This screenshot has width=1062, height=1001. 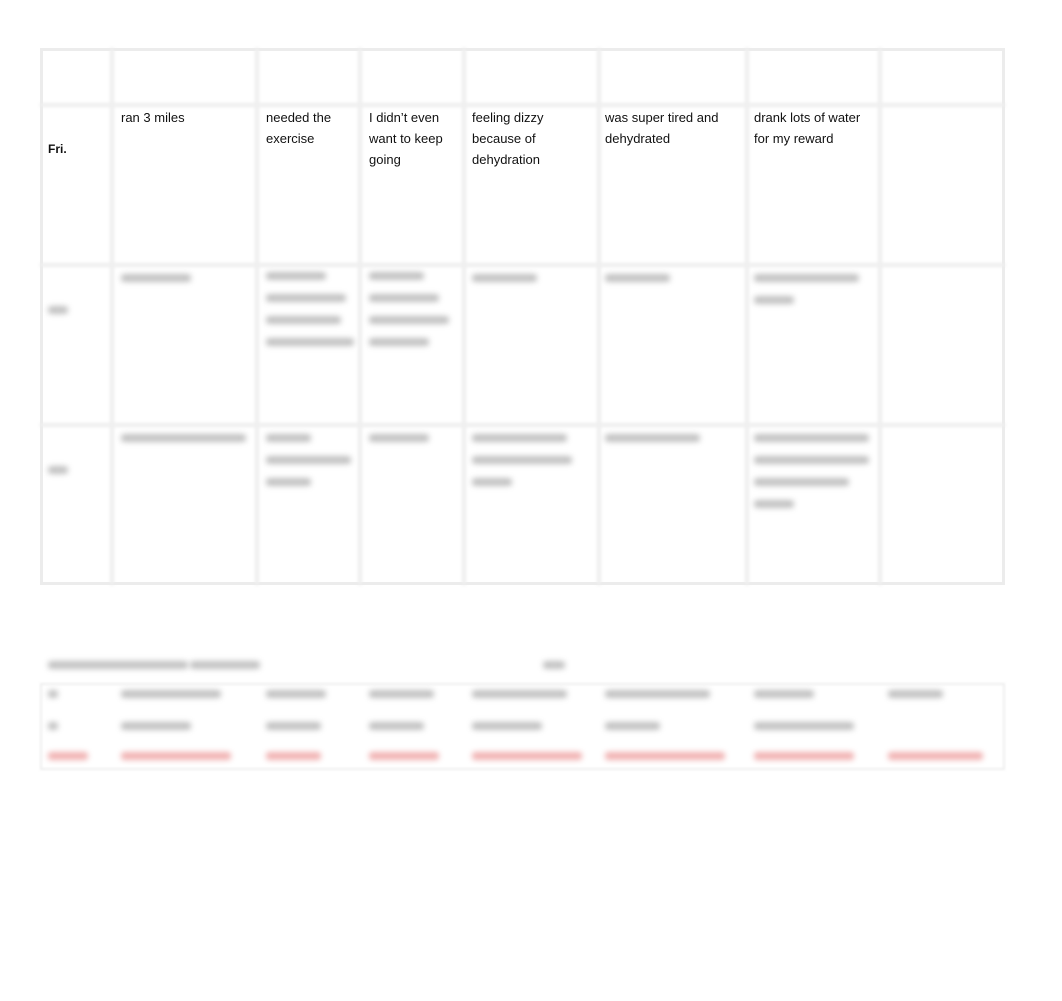 I want to click on cell-reward: drank lots of water for my reward, so click(x=807, y=128).